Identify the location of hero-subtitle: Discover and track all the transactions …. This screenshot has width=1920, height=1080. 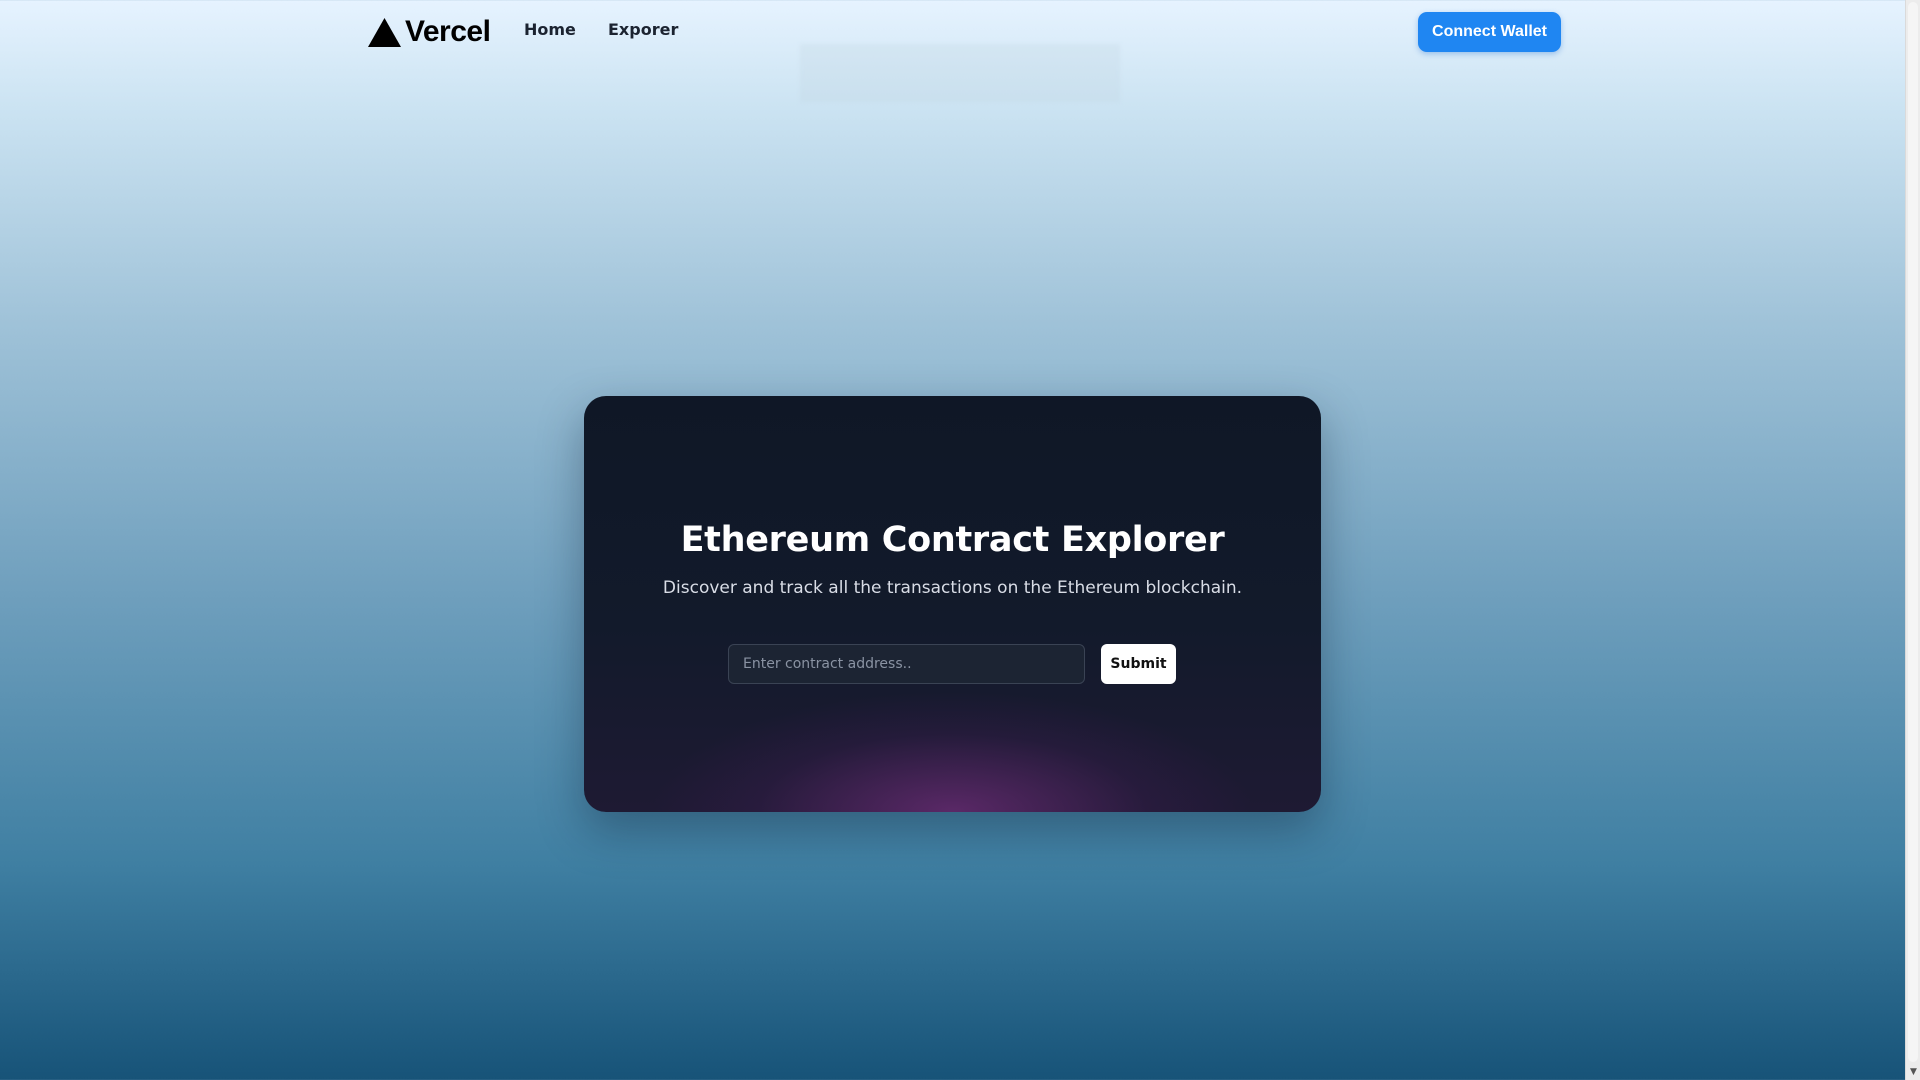
(952, 588).